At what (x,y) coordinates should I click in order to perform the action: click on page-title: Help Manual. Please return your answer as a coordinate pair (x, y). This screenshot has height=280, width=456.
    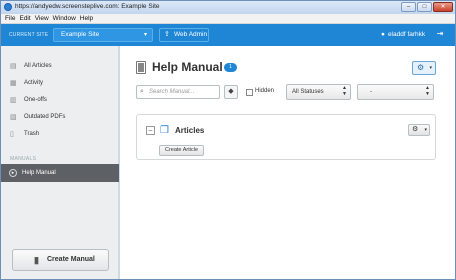
    Looking at the image, I should click on (187, 67).